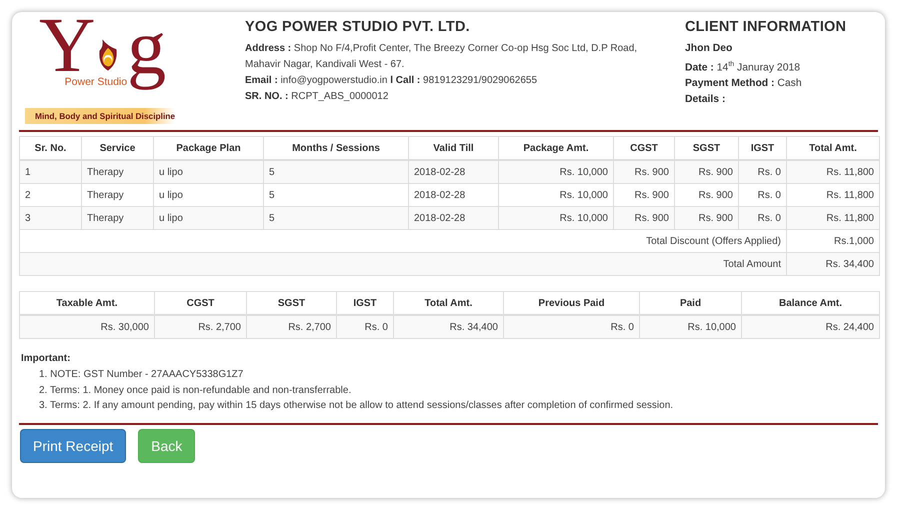 The height and width of the screenshot is (511, 897). Describe the element at coordinates (147, 47) in the screenshot. I see `logo-letter: g` at that location.